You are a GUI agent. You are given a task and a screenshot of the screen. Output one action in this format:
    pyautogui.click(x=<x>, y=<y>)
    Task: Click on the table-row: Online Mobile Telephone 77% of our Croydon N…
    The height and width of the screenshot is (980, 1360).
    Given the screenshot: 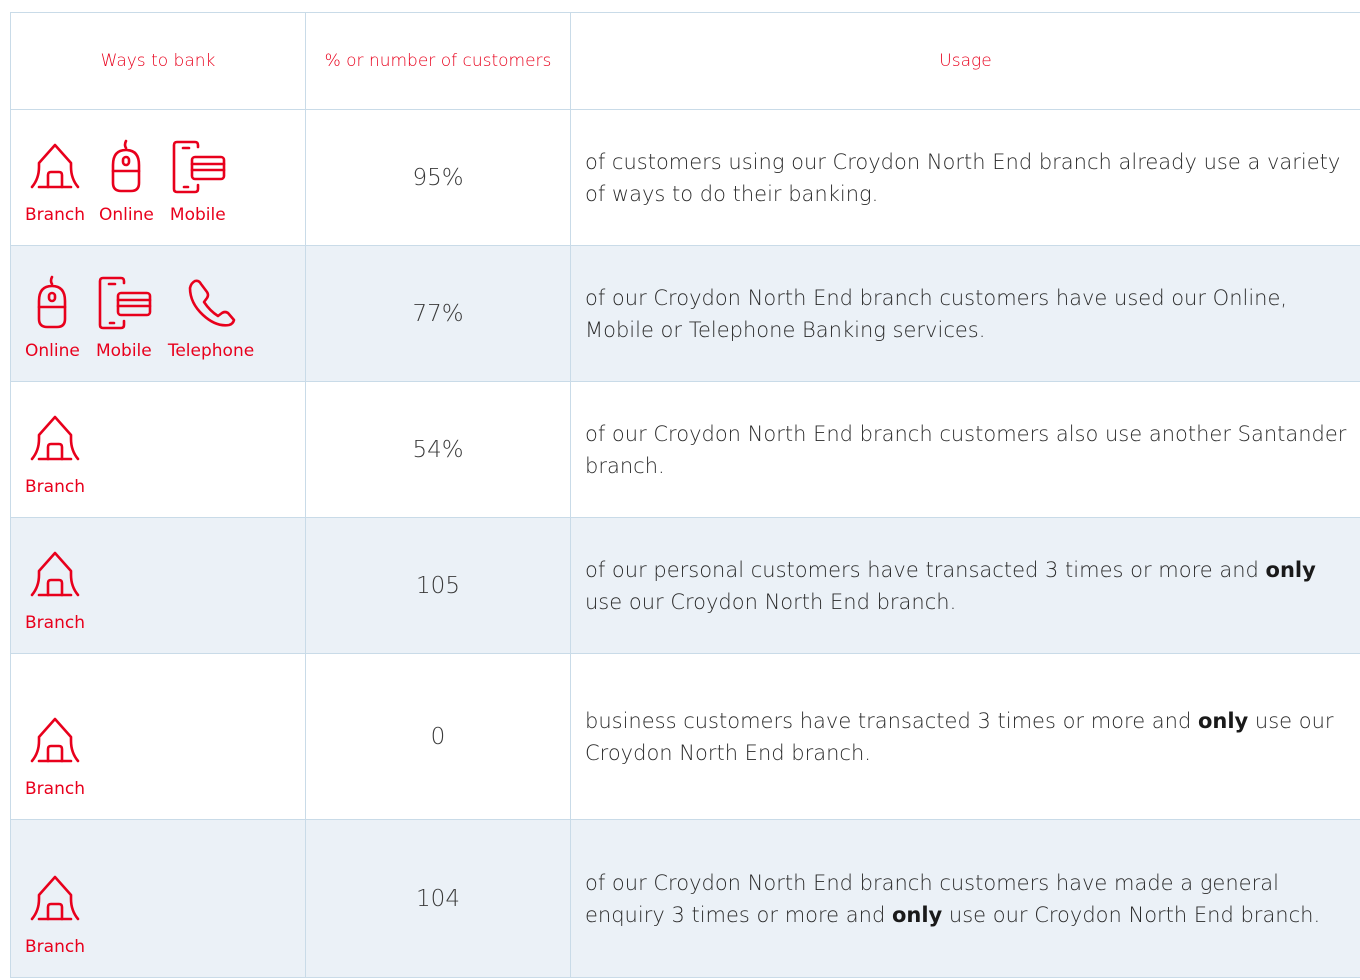 What is the action you would take?
    pyautogui.click(x=685, y=314)
    